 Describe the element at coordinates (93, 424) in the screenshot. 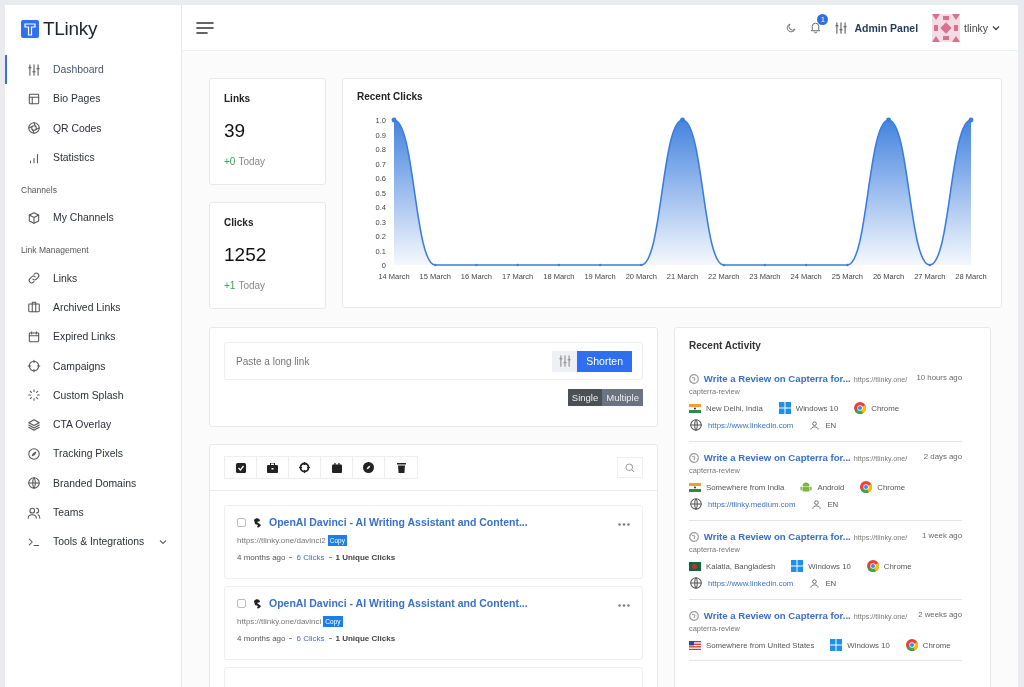

I see `sidebar-item: CTA Overlay` at that location.